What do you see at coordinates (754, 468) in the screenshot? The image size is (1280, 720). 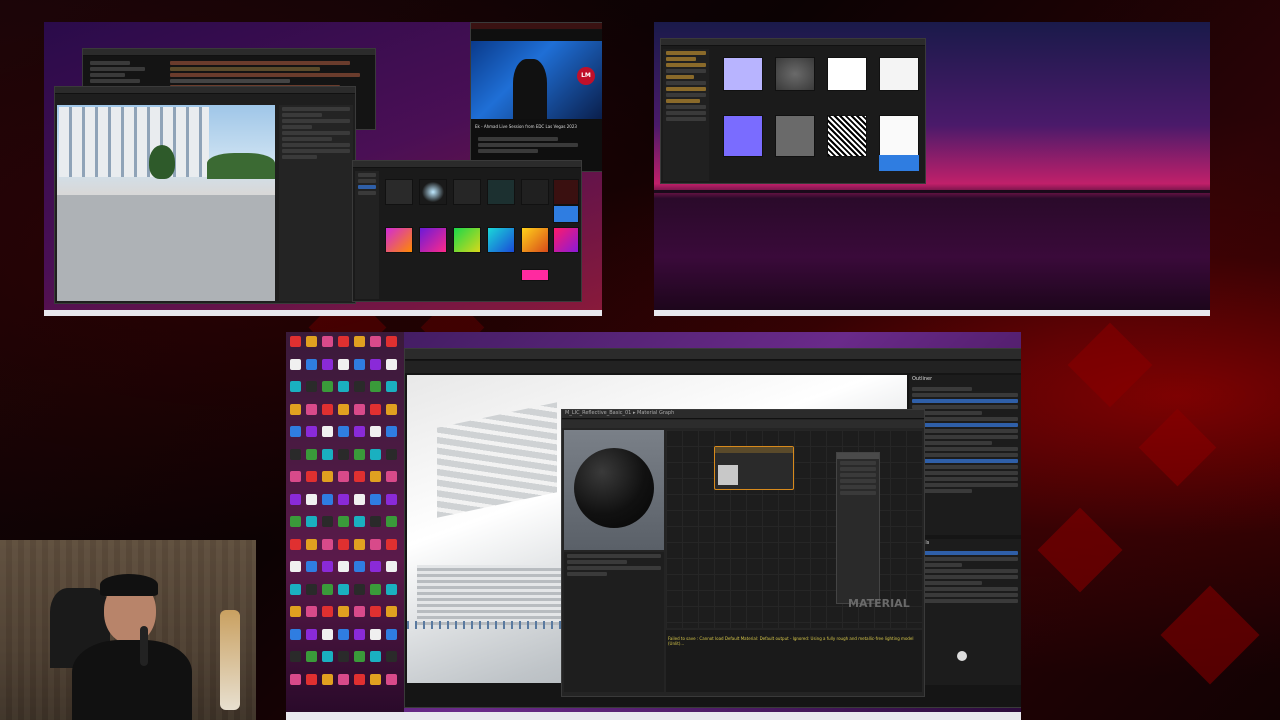 I see `texture-sample-node` at bounding box center [754, 468].